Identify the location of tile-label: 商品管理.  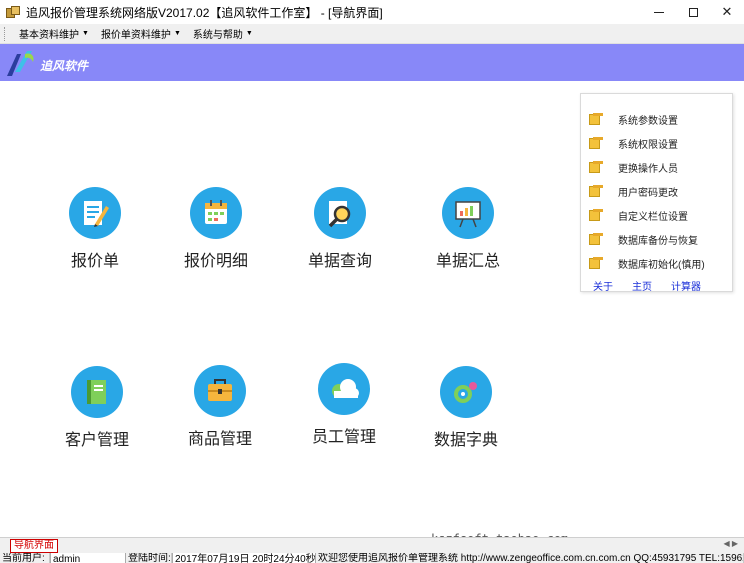
(219, 439).